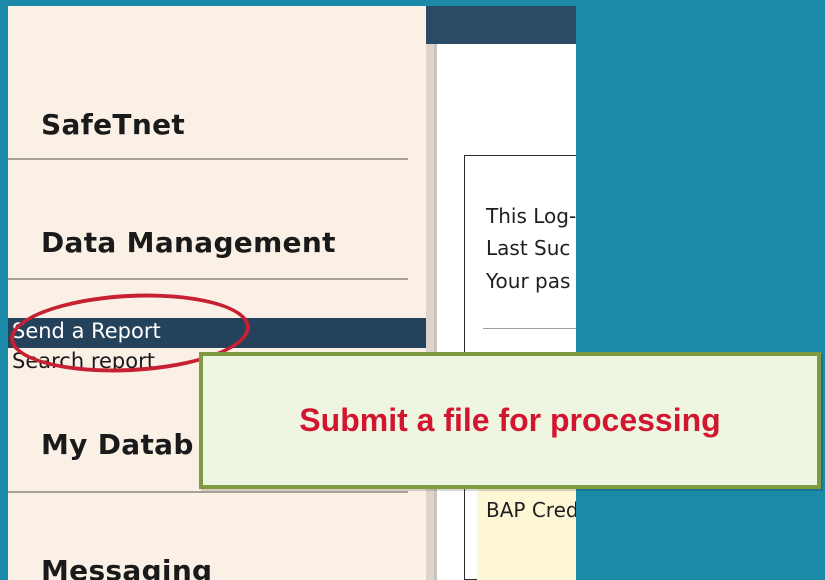  I want to click on section-safetnet: SafeTnet, so click(113, 124).